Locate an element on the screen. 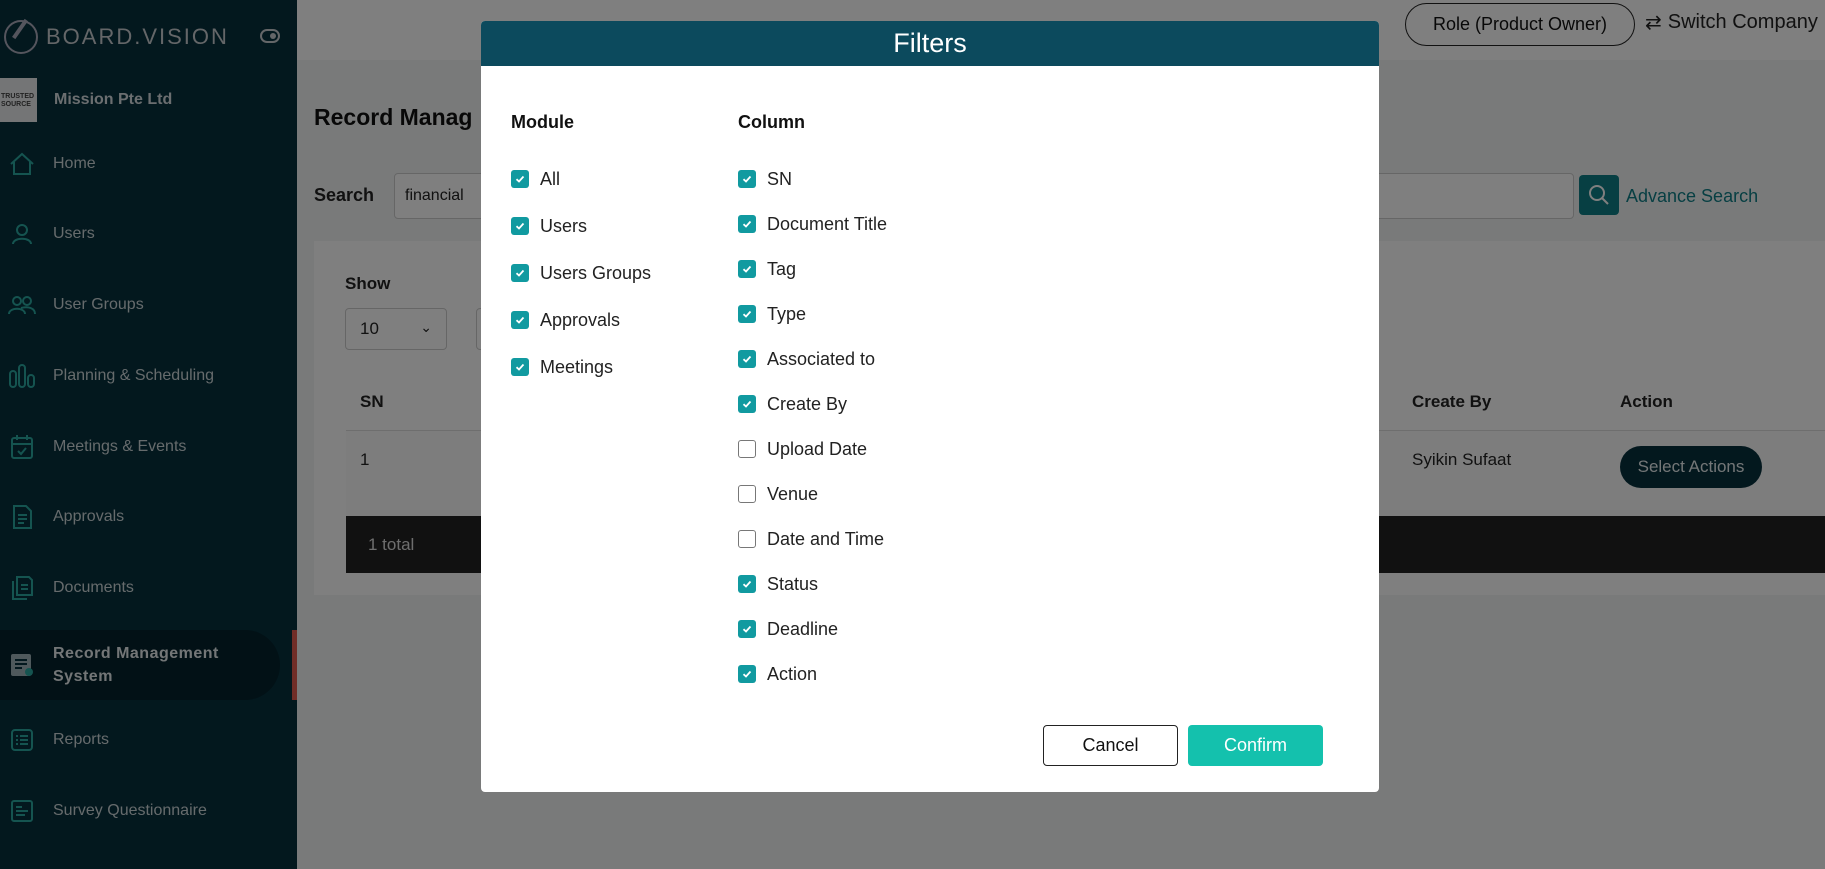  column-checkbox-label: Document Title is located at coordinates (827, 223).